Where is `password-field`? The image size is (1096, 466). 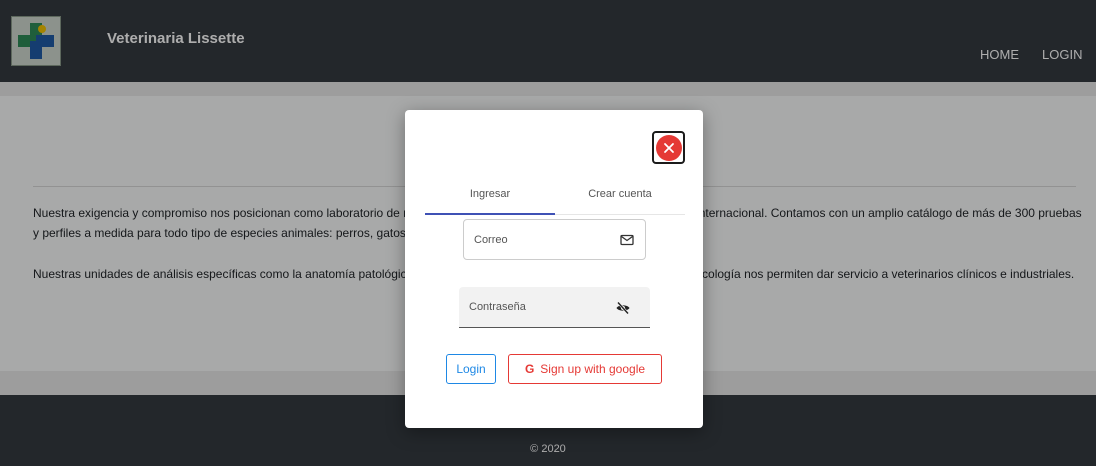 password-field is located at coordinates (554, 307).